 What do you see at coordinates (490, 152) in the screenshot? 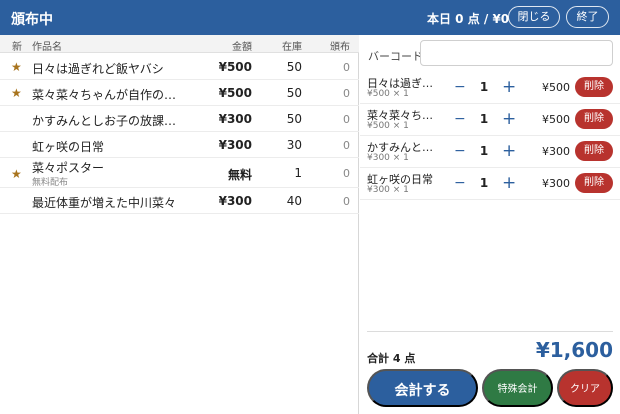
I see `cart-item: かすみんとし... ¥300 × 1 − 1 + ¥300 削除` at bounding box center [490, 152].